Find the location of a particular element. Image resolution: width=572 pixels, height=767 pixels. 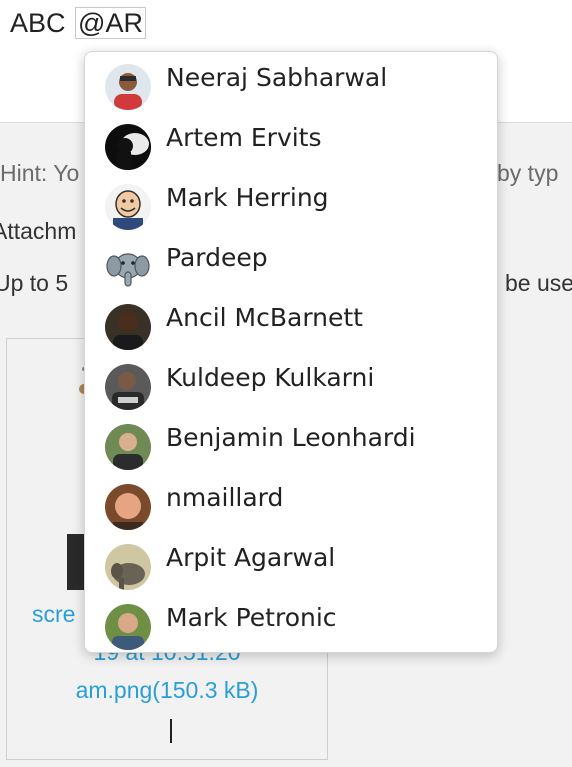

suggestion-item: Ancil McBarnett is located at coordinates (291, 322).